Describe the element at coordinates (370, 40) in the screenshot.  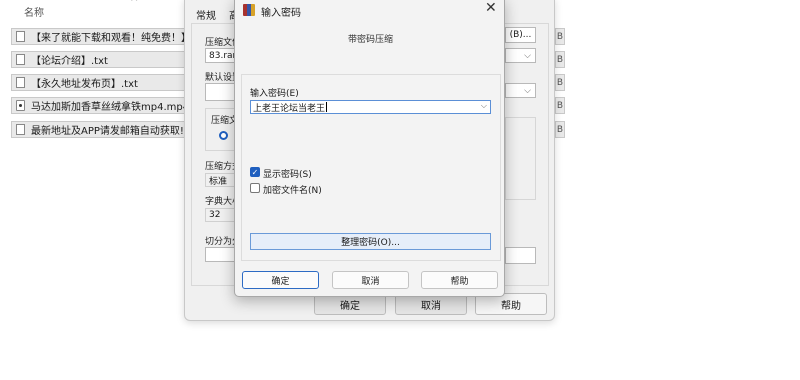
I see `dialog-heading: 带密码压缩` at that location.